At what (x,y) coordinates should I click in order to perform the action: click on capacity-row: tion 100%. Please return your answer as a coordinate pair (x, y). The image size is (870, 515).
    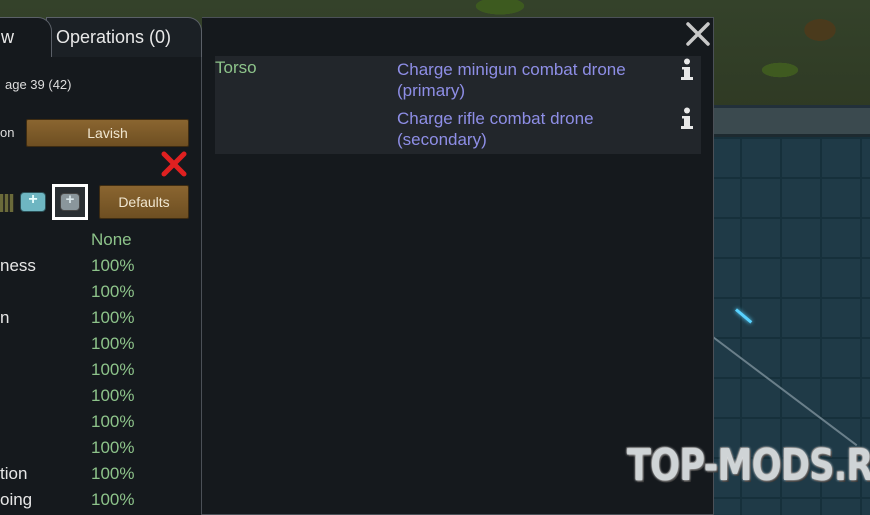
    Looking at the image, I should click on (100, 477).